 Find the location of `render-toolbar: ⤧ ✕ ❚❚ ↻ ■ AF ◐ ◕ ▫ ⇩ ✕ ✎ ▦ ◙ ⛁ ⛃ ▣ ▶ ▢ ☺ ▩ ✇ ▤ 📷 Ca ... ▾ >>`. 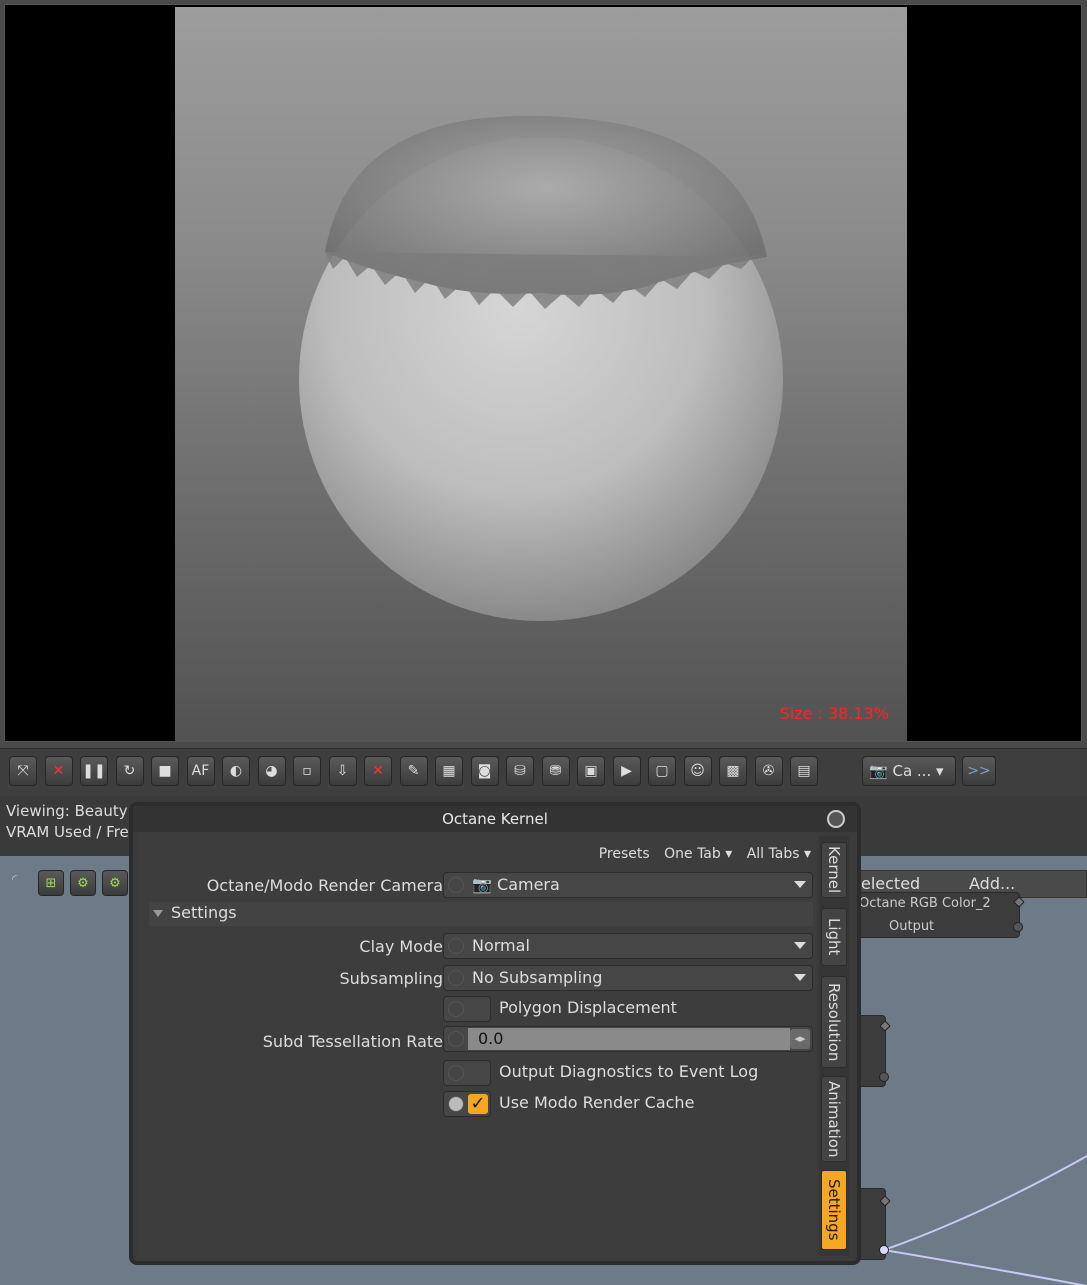

render-toolbar: ⤧ ✕ ❚❚ ↻ ■ AF ◐ ◕ ▫ ⇩ ✕ ✎ ▦ ◙ ⛁ ⛃ ▣ ▶ ▢ ☺ ▩ ✇ ▤ 📷 Ca ... ▾ >> is located at coordinates (543, 772).